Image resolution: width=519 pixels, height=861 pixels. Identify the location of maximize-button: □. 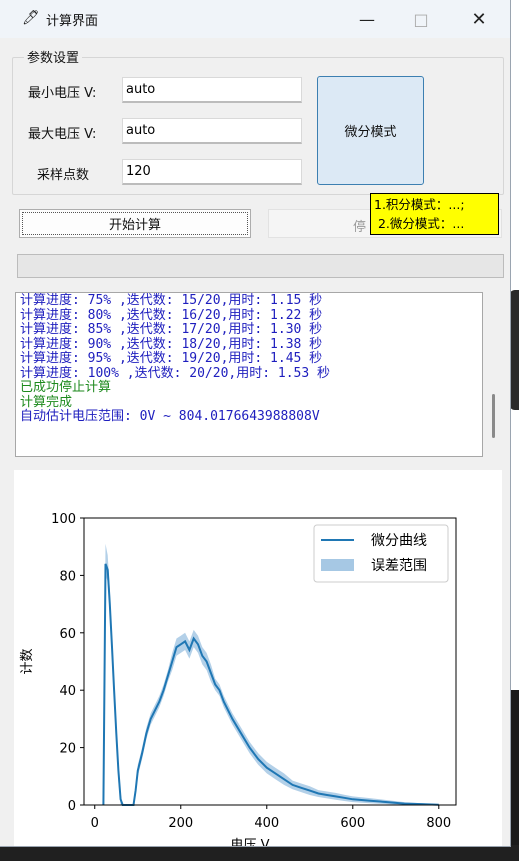
(421, 19).